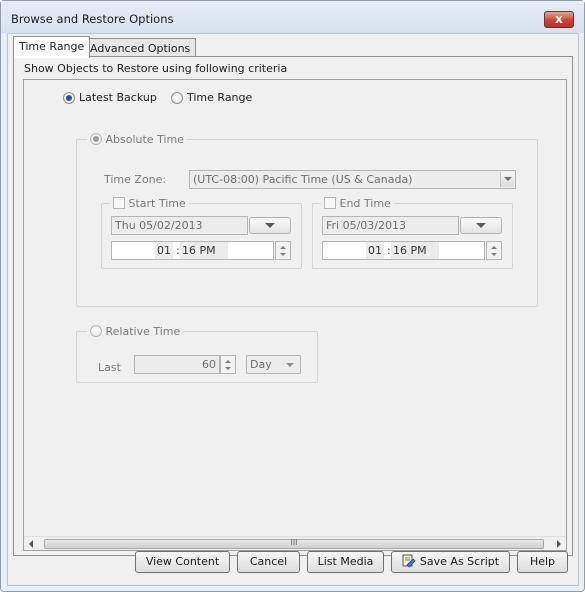 The image size is (585, 592). I want to click on end-date-value: Fri 05/03/2013, so click(366, 225).